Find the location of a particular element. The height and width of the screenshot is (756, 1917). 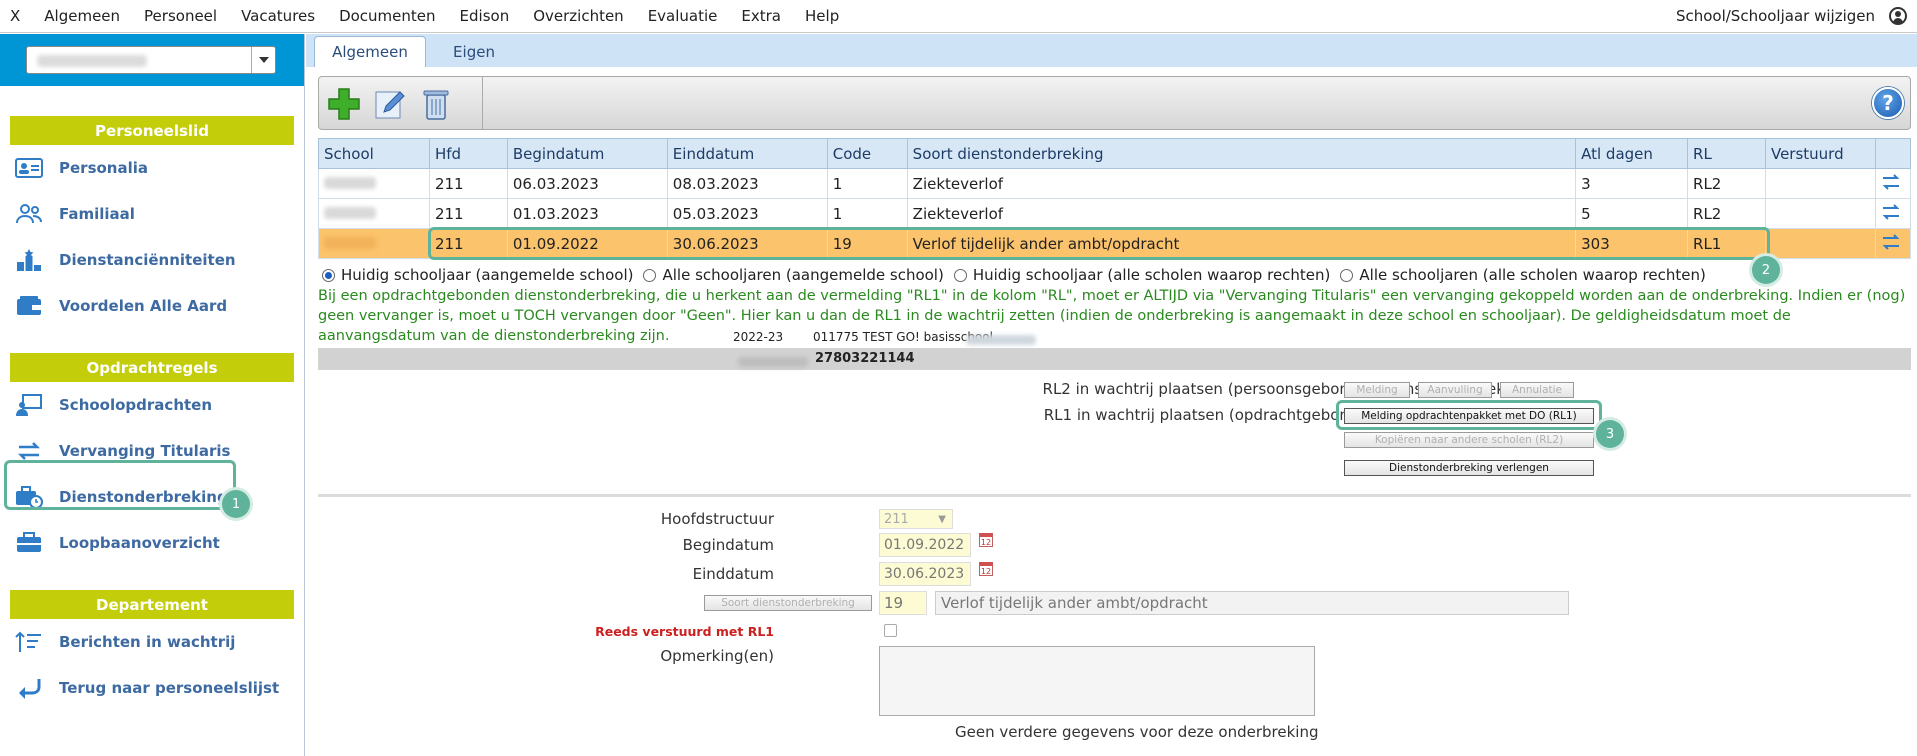

user-icon is located at coordinates (1898, 16).